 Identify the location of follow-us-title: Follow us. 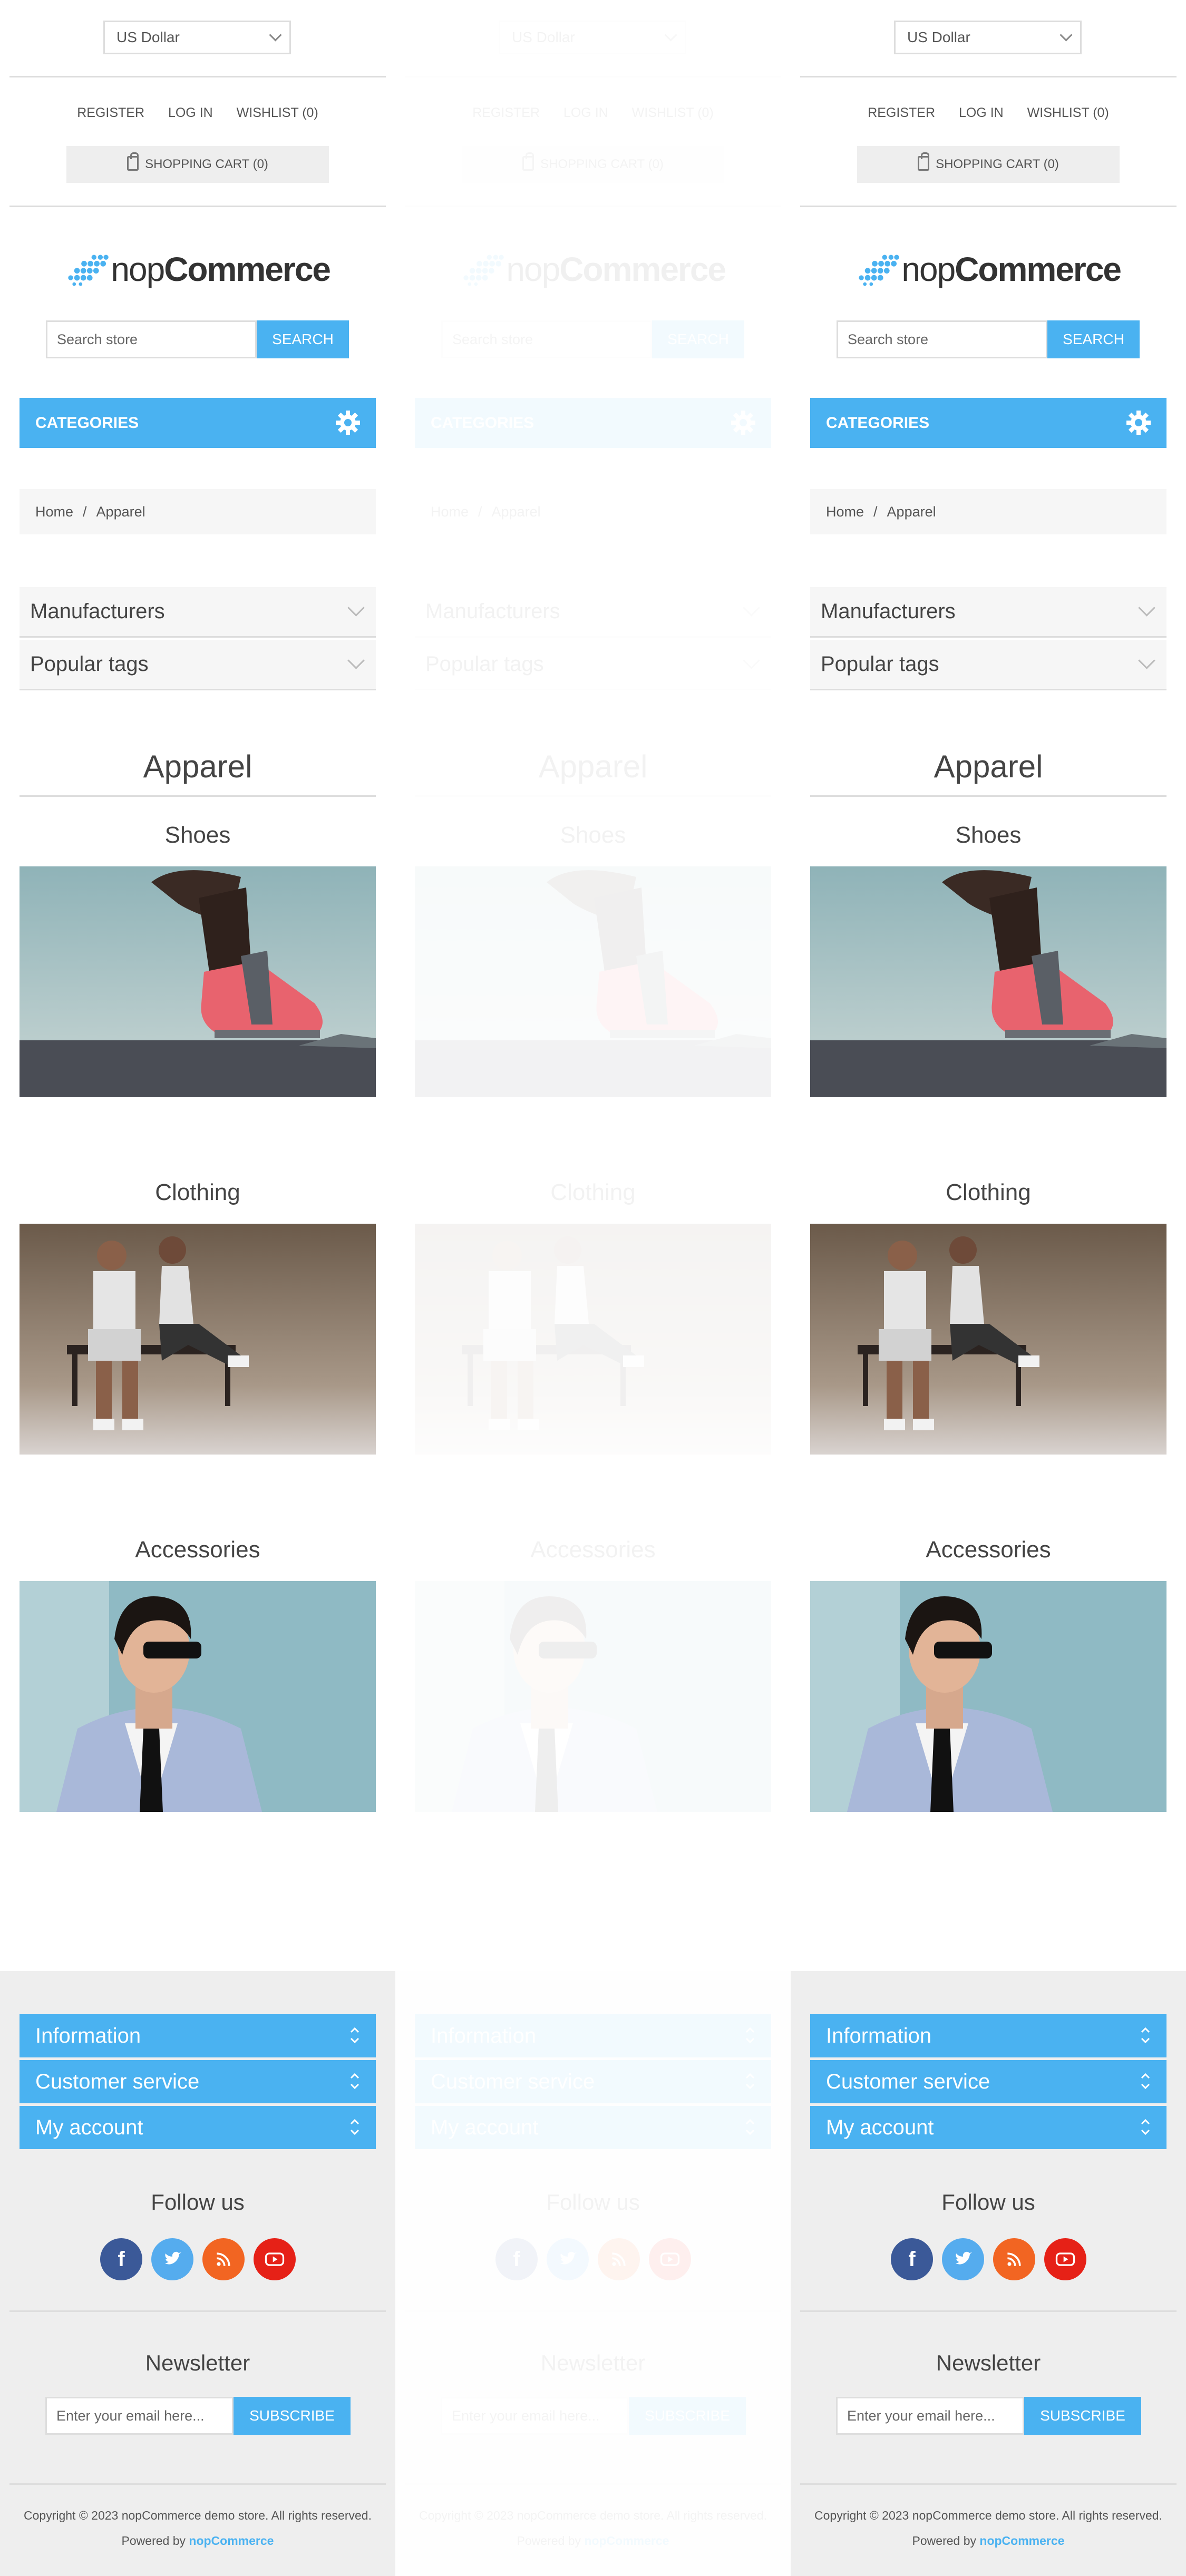
(593, 2202).